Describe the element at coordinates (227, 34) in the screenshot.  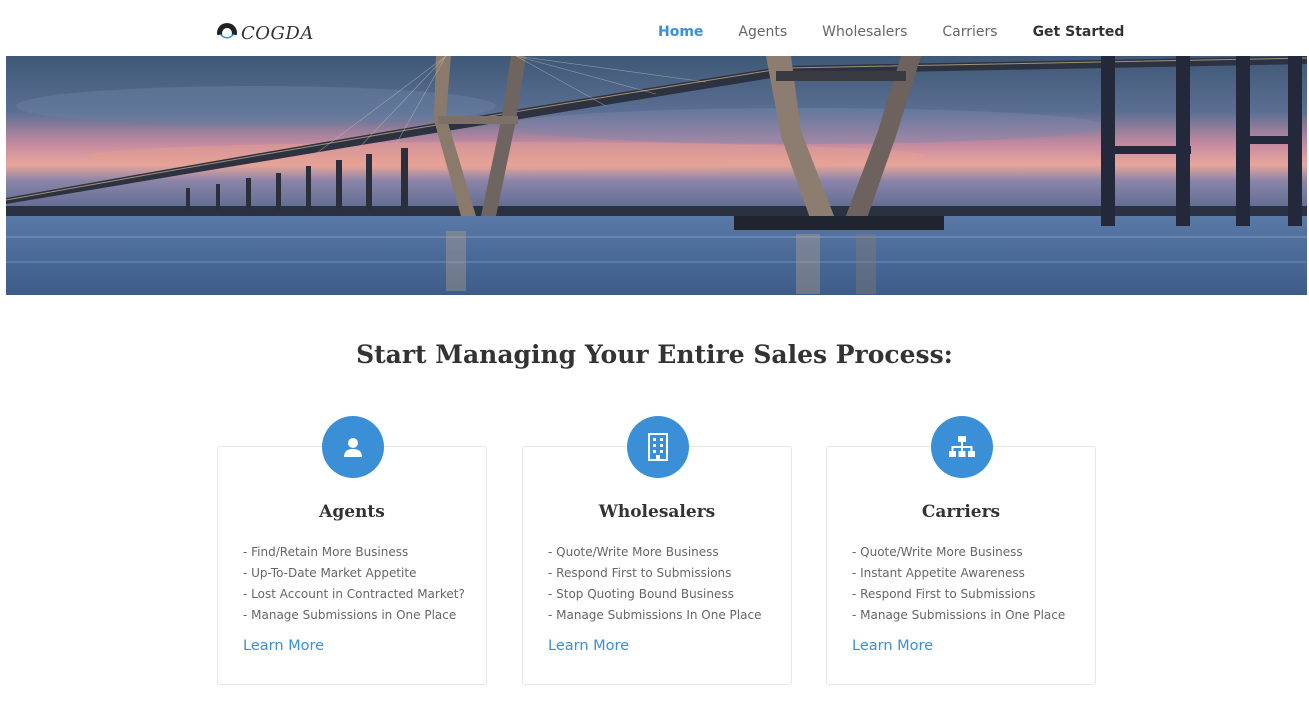
I see `logo-mark-icon` at that location.